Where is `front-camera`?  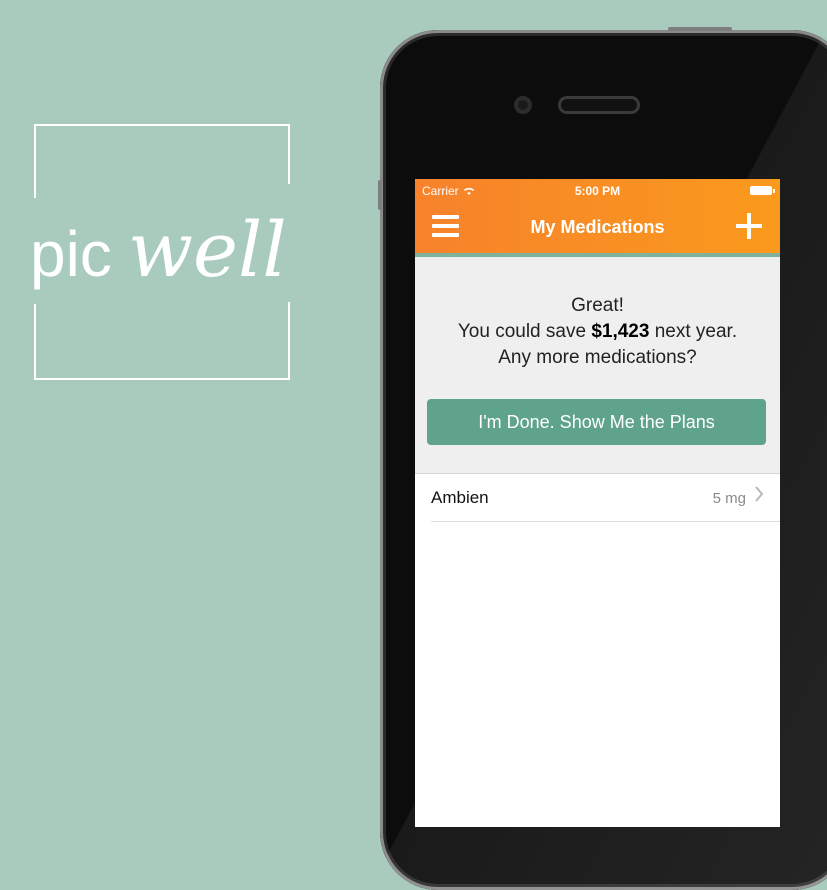
front-camera is located at coordinates (523, 105).